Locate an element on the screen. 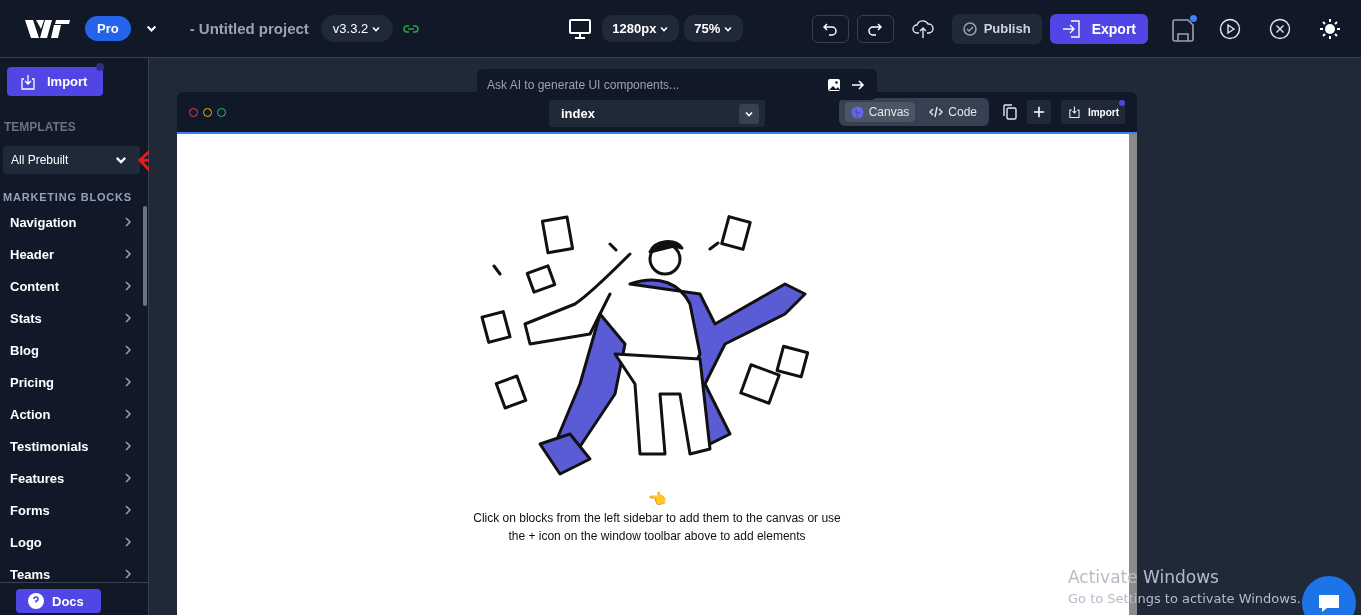 The image size is (1361, 615). chat-button is located at coordinates (1329, 595).